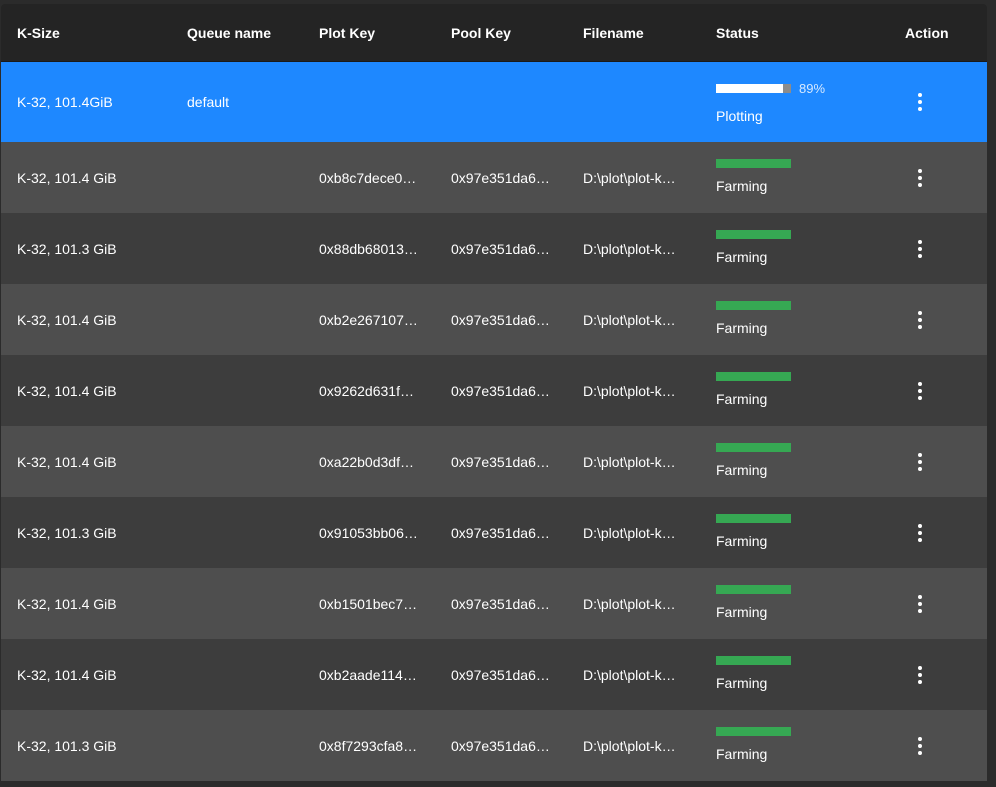 This screenshot has height=787, width=996. Describe the element at coordinates (67, 745) in the screenshot. I see `ksize-text: K-32, 101.3 GiB` at that location.